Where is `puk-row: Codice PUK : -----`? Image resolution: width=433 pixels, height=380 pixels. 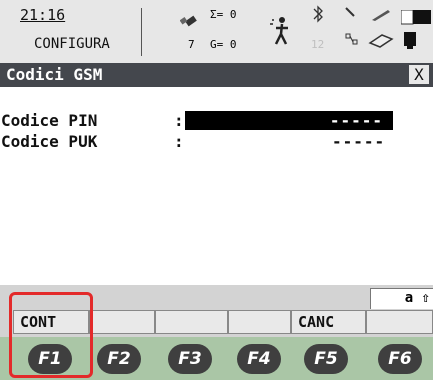 puk-row: Codice PUK : ----- is located at coordinates (216, 141).